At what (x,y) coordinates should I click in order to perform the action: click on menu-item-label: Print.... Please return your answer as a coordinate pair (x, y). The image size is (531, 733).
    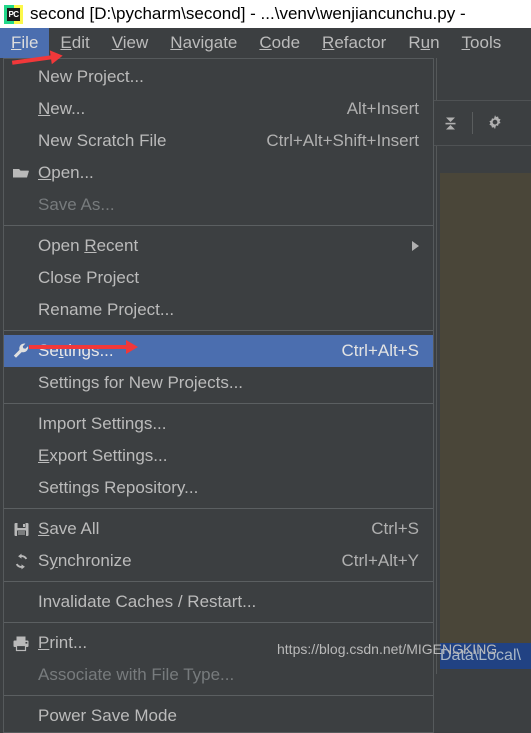
    Looking at the image, I should click on (63, 642).